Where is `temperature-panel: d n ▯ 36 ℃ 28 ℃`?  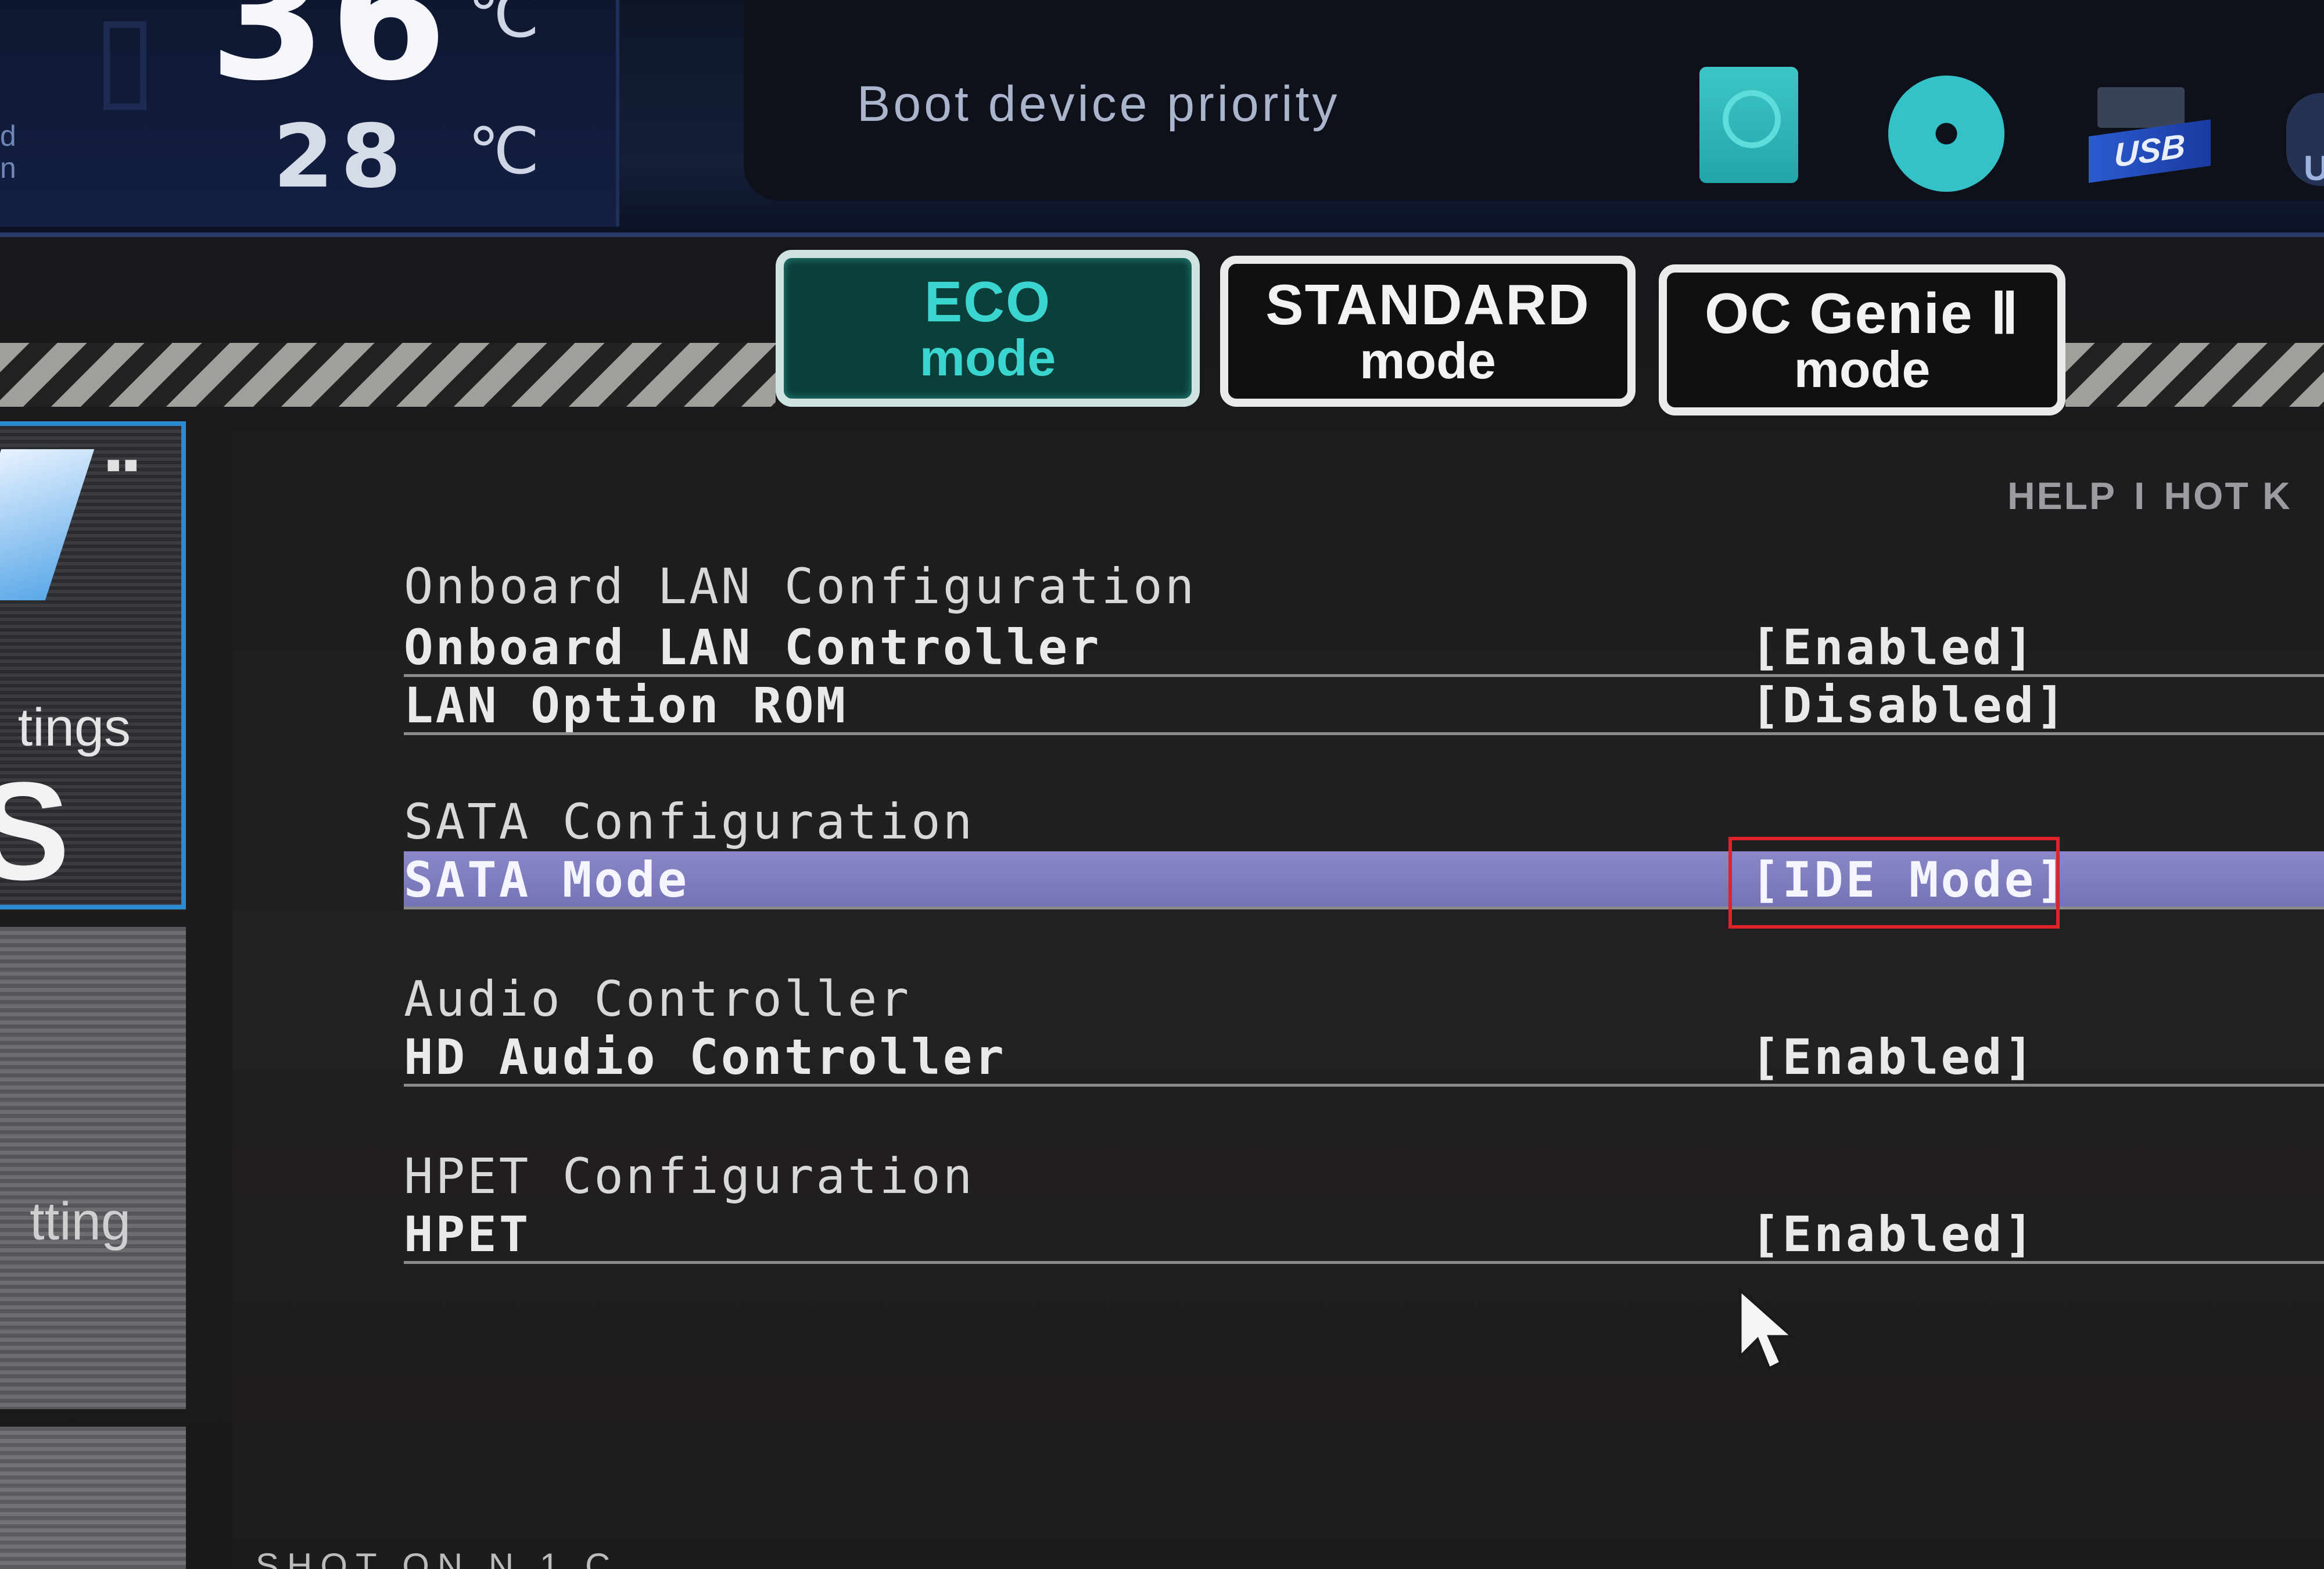
temperature-panel: d n ▯ 36 ℃ 28 ℃ is located at coordinates (309, 114).